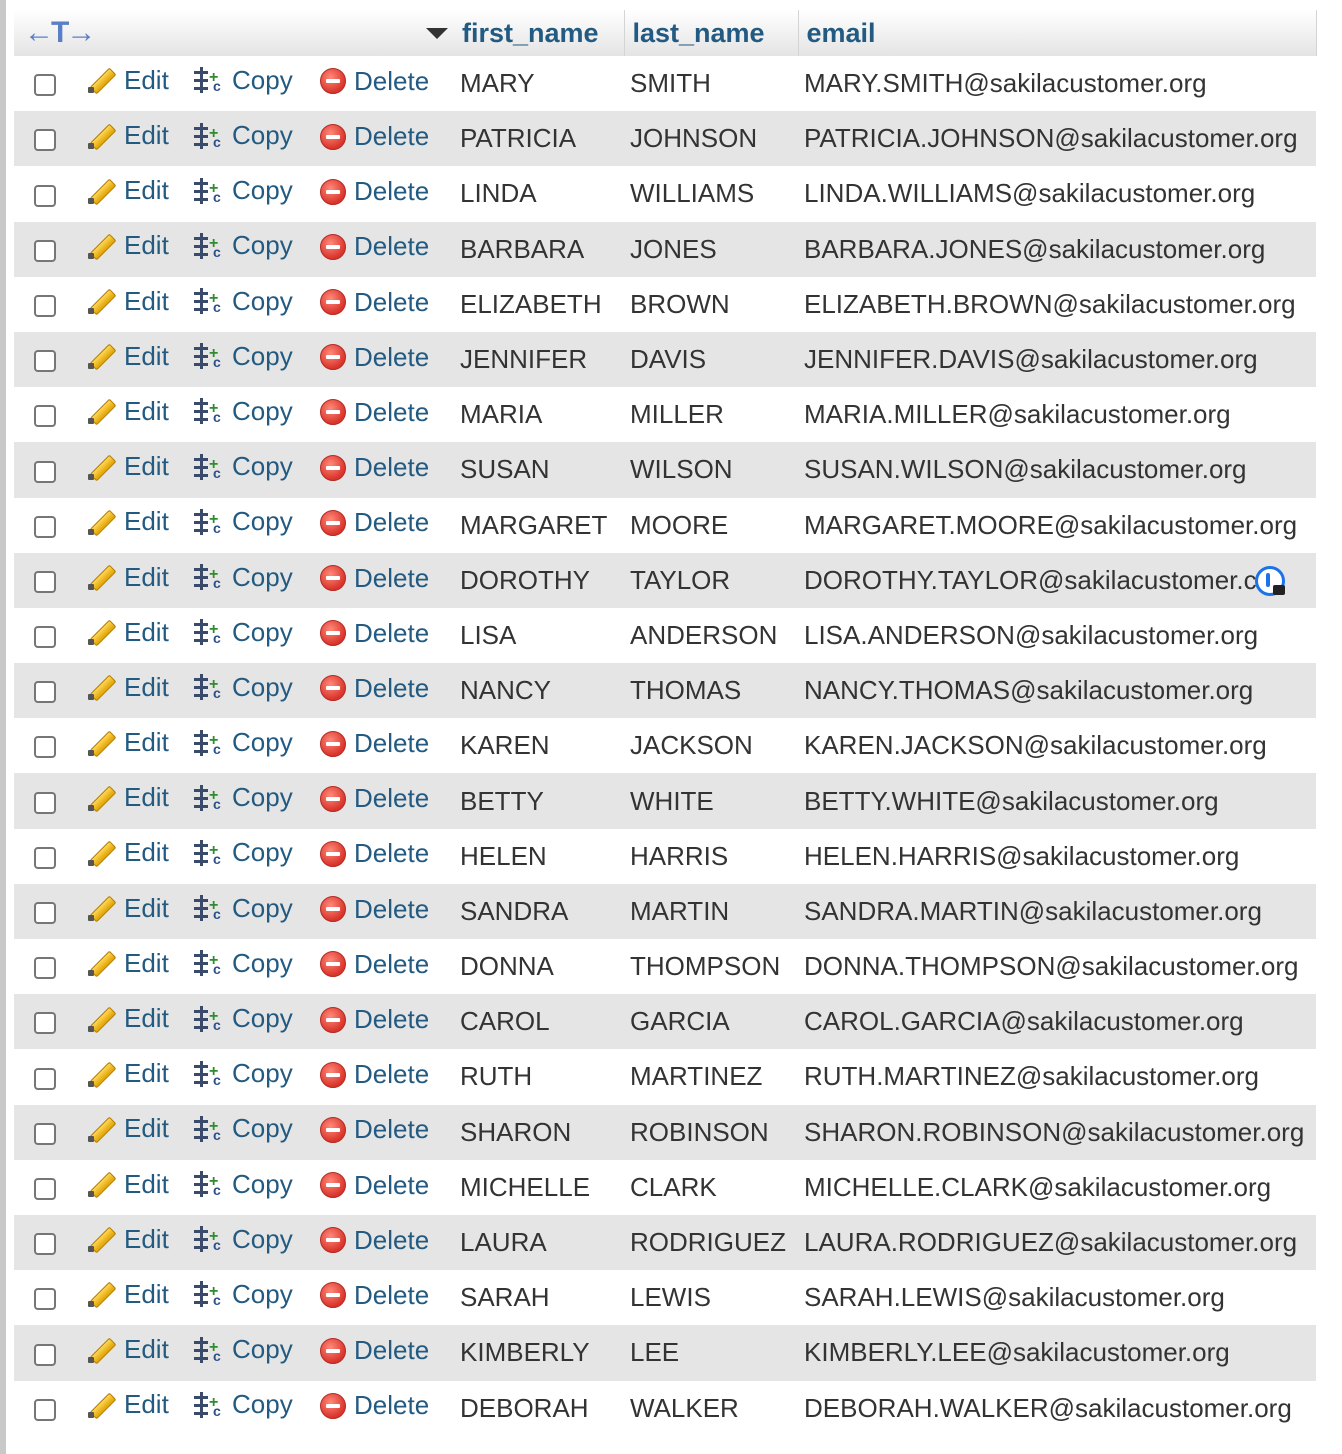 Image resolution: width=1342 pixels, height=1454 pixels. I want to click on email-cell: JENNIFER.DAVIS@sakilacustomer.org, so click(1057, 359).